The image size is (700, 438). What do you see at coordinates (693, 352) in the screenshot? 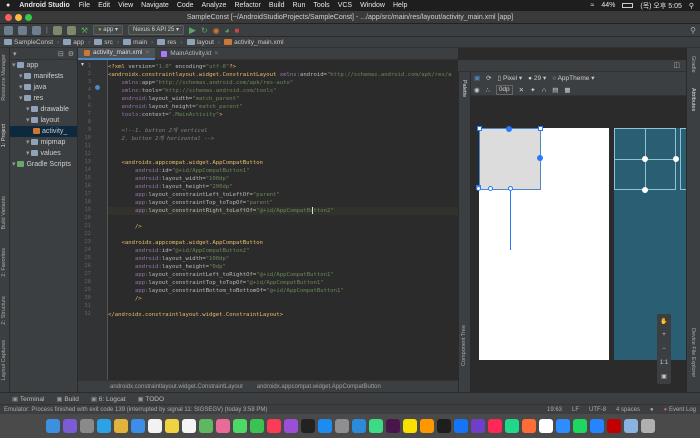
I see `device-file-explorer-tab: Device File Explorer` at bounding box center [693, 352].